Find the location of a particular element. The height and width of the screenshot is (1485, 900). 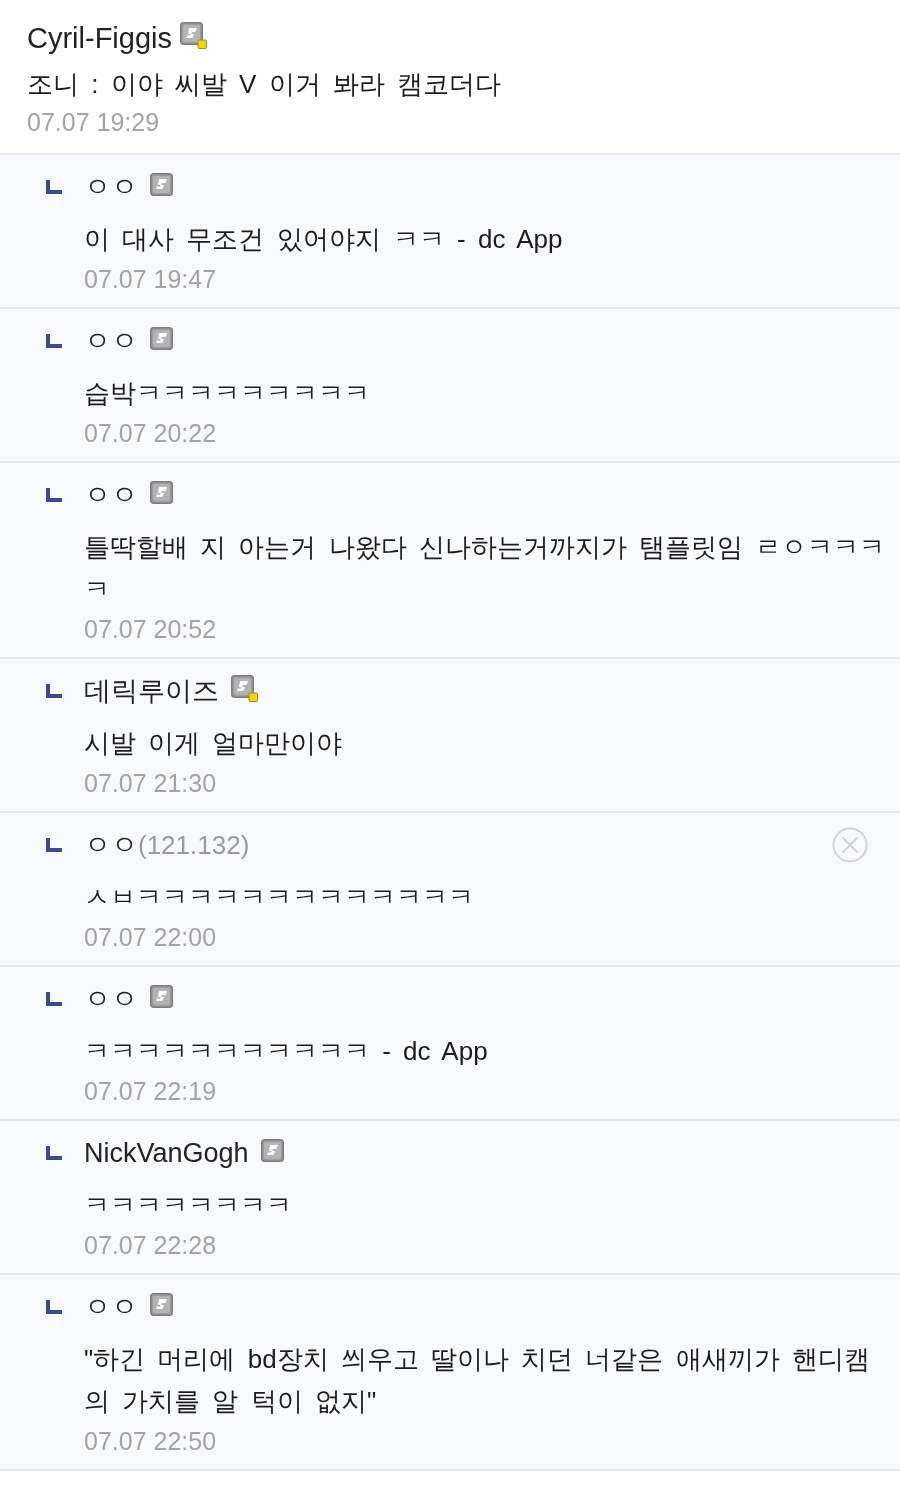

ip-address: (121.132) is located at coordinates (194, 845).